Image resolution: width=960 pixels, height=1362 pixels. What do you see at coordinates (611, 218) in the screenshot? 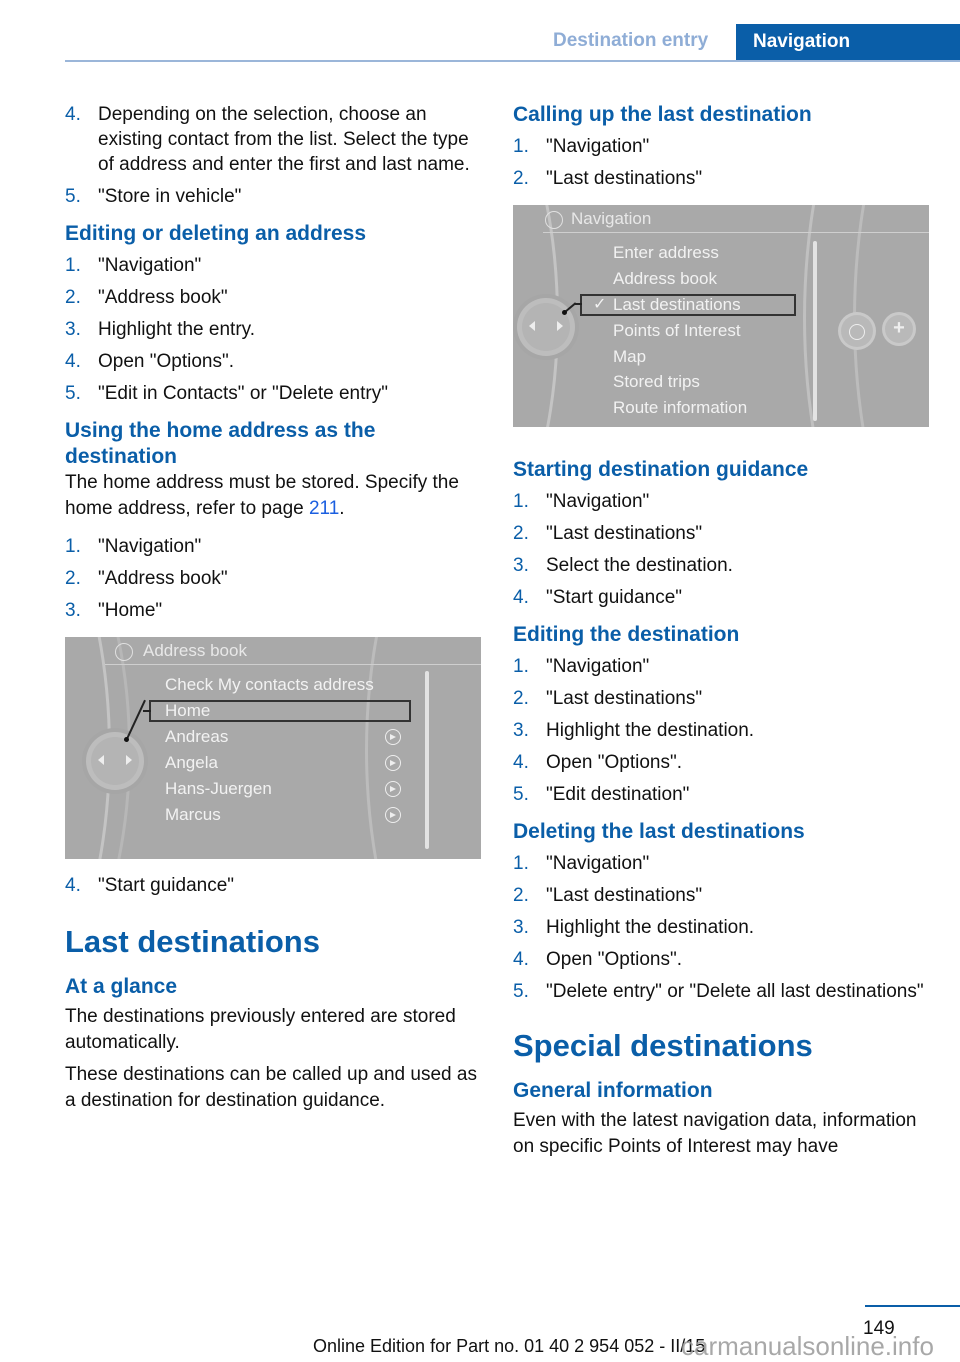
I see `screen-title: Navigation` at bounding box center [611, 218].